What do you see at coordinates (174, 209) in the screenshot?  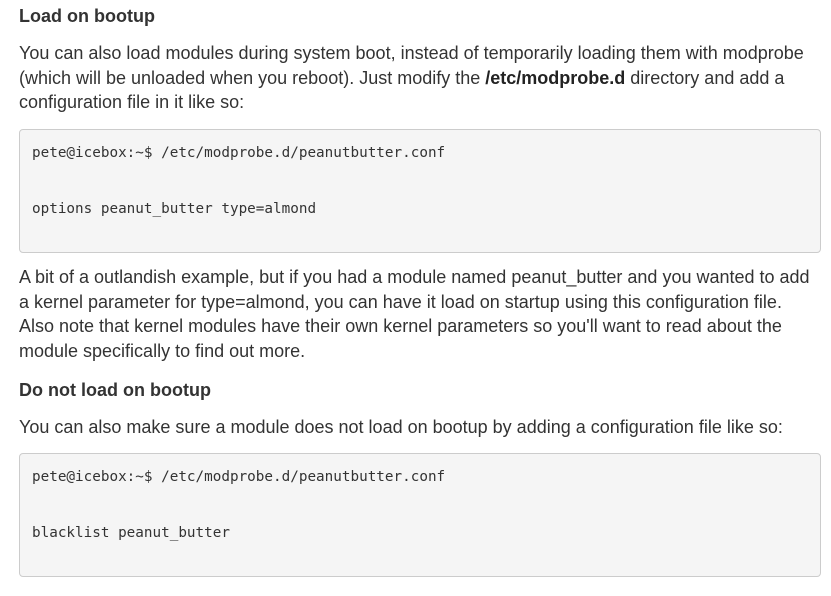 I see `code-content-line: options peanut_butter type=almond` at bounding box center [174, 209].